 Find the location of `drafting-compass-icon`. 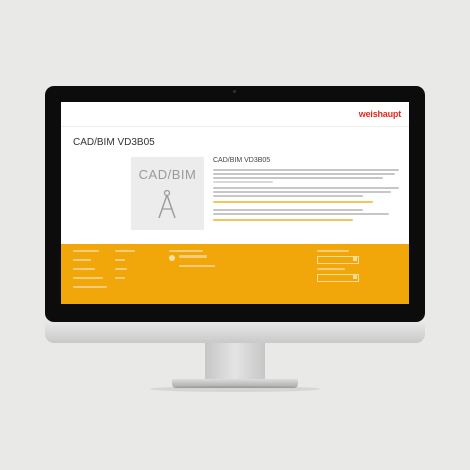

drafting-compass-icon is located at coordinates (167, 204).